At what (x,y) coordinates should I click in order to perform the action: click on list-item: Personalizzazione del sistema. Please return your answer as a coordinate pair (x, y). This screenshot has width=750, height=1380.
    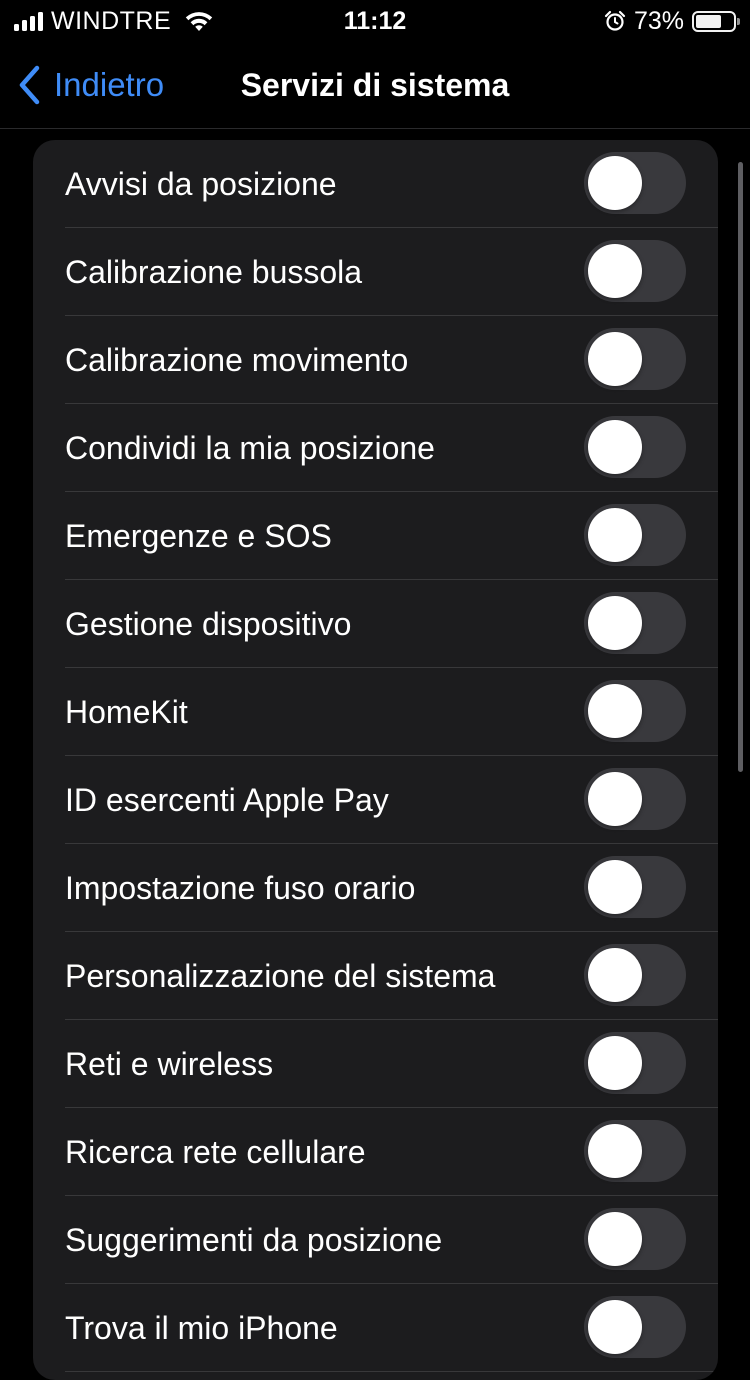
    Looking at the image, I should click on (375, 976).